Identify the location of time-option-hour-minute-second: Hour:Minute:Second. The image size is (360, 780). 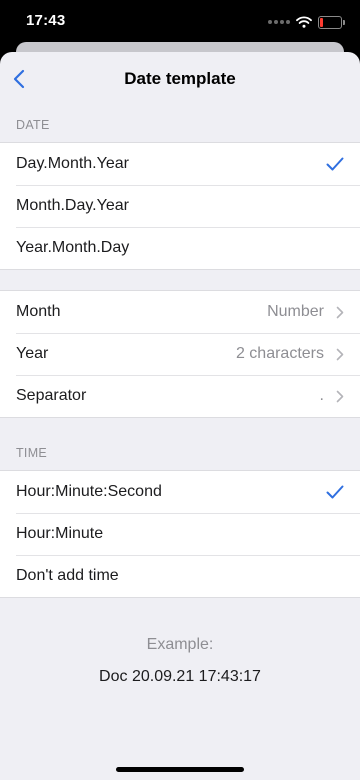
(180, 492).